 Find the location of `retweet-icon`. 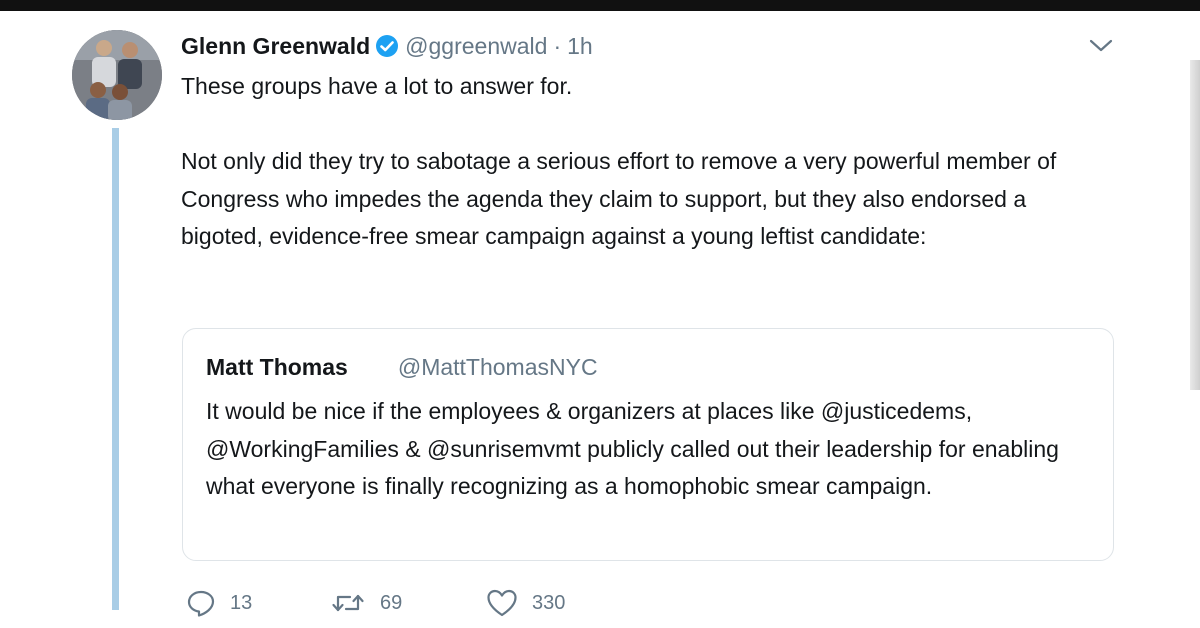

retweet-icon is located at coordinates (348, 603).